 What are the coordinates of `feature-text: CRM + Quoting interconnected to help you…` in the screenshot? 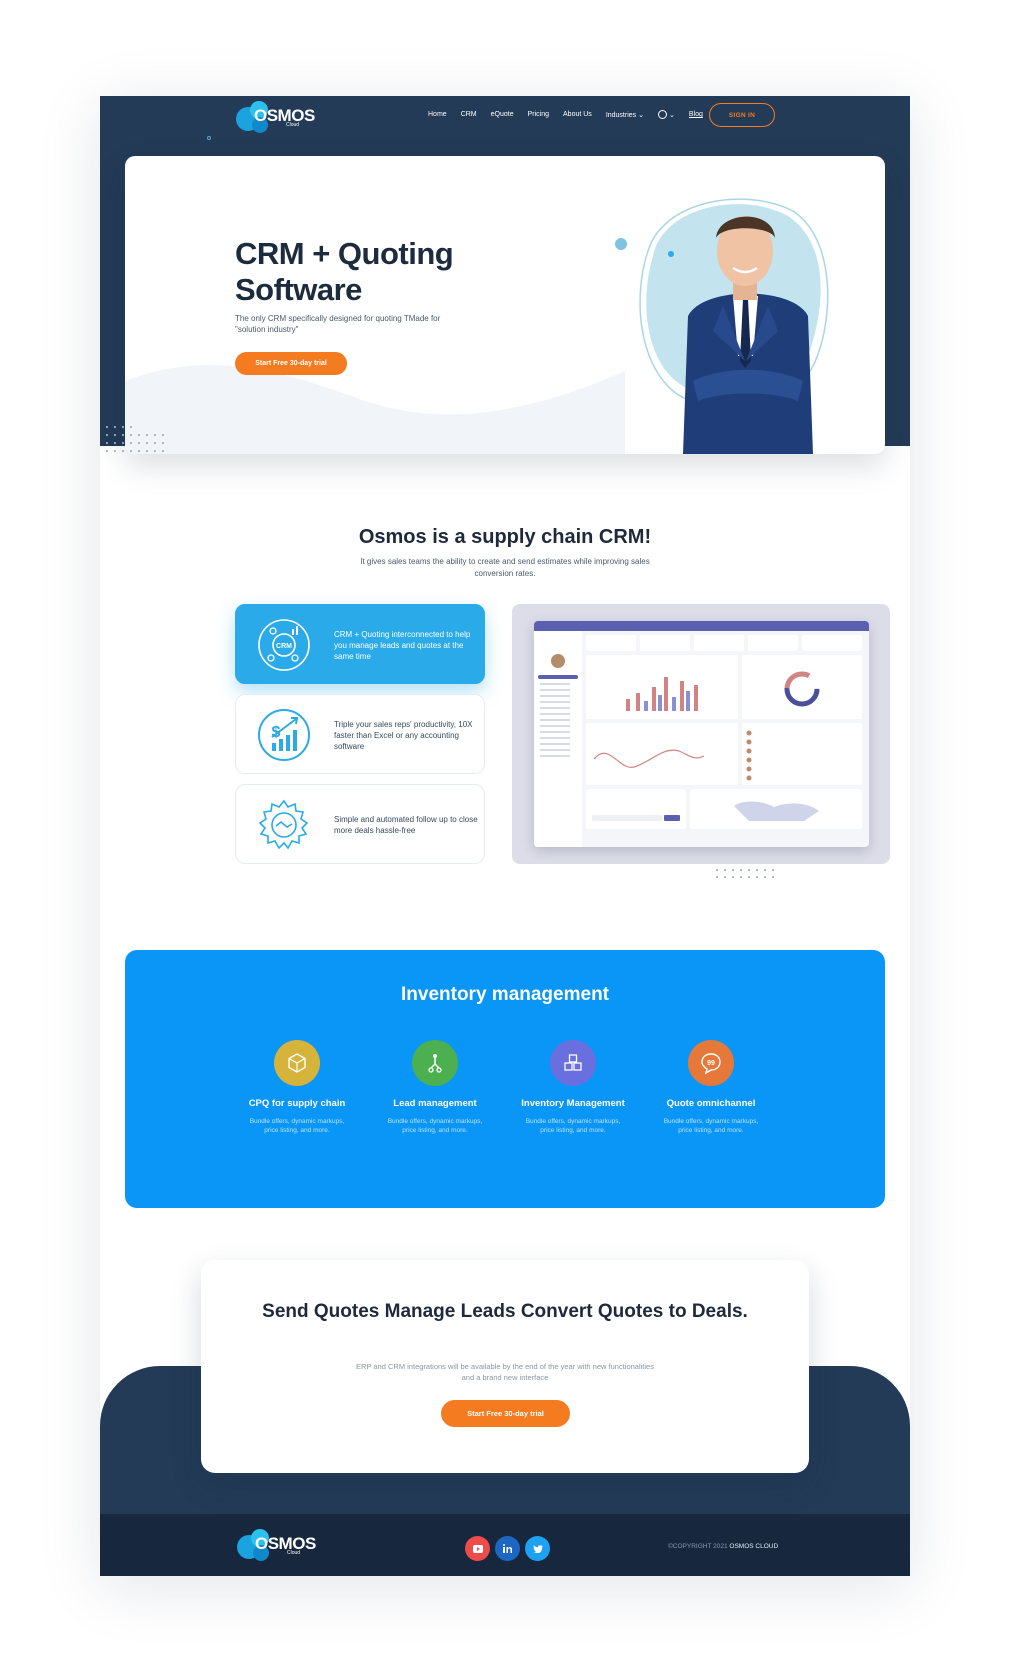 It's located at (402, 645).